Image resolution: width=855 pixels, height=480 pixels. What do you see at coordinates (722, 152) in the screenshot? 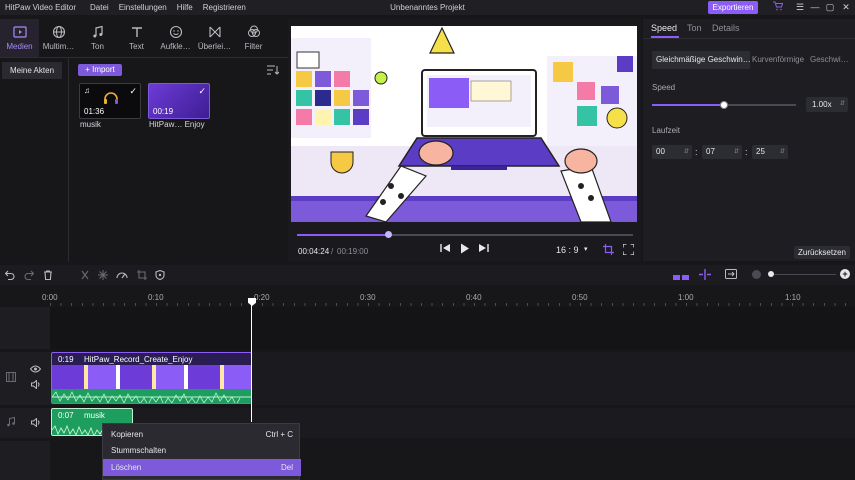
I see `duration-minutes-input: 07 ⇵` at bounding box center [722, 152].